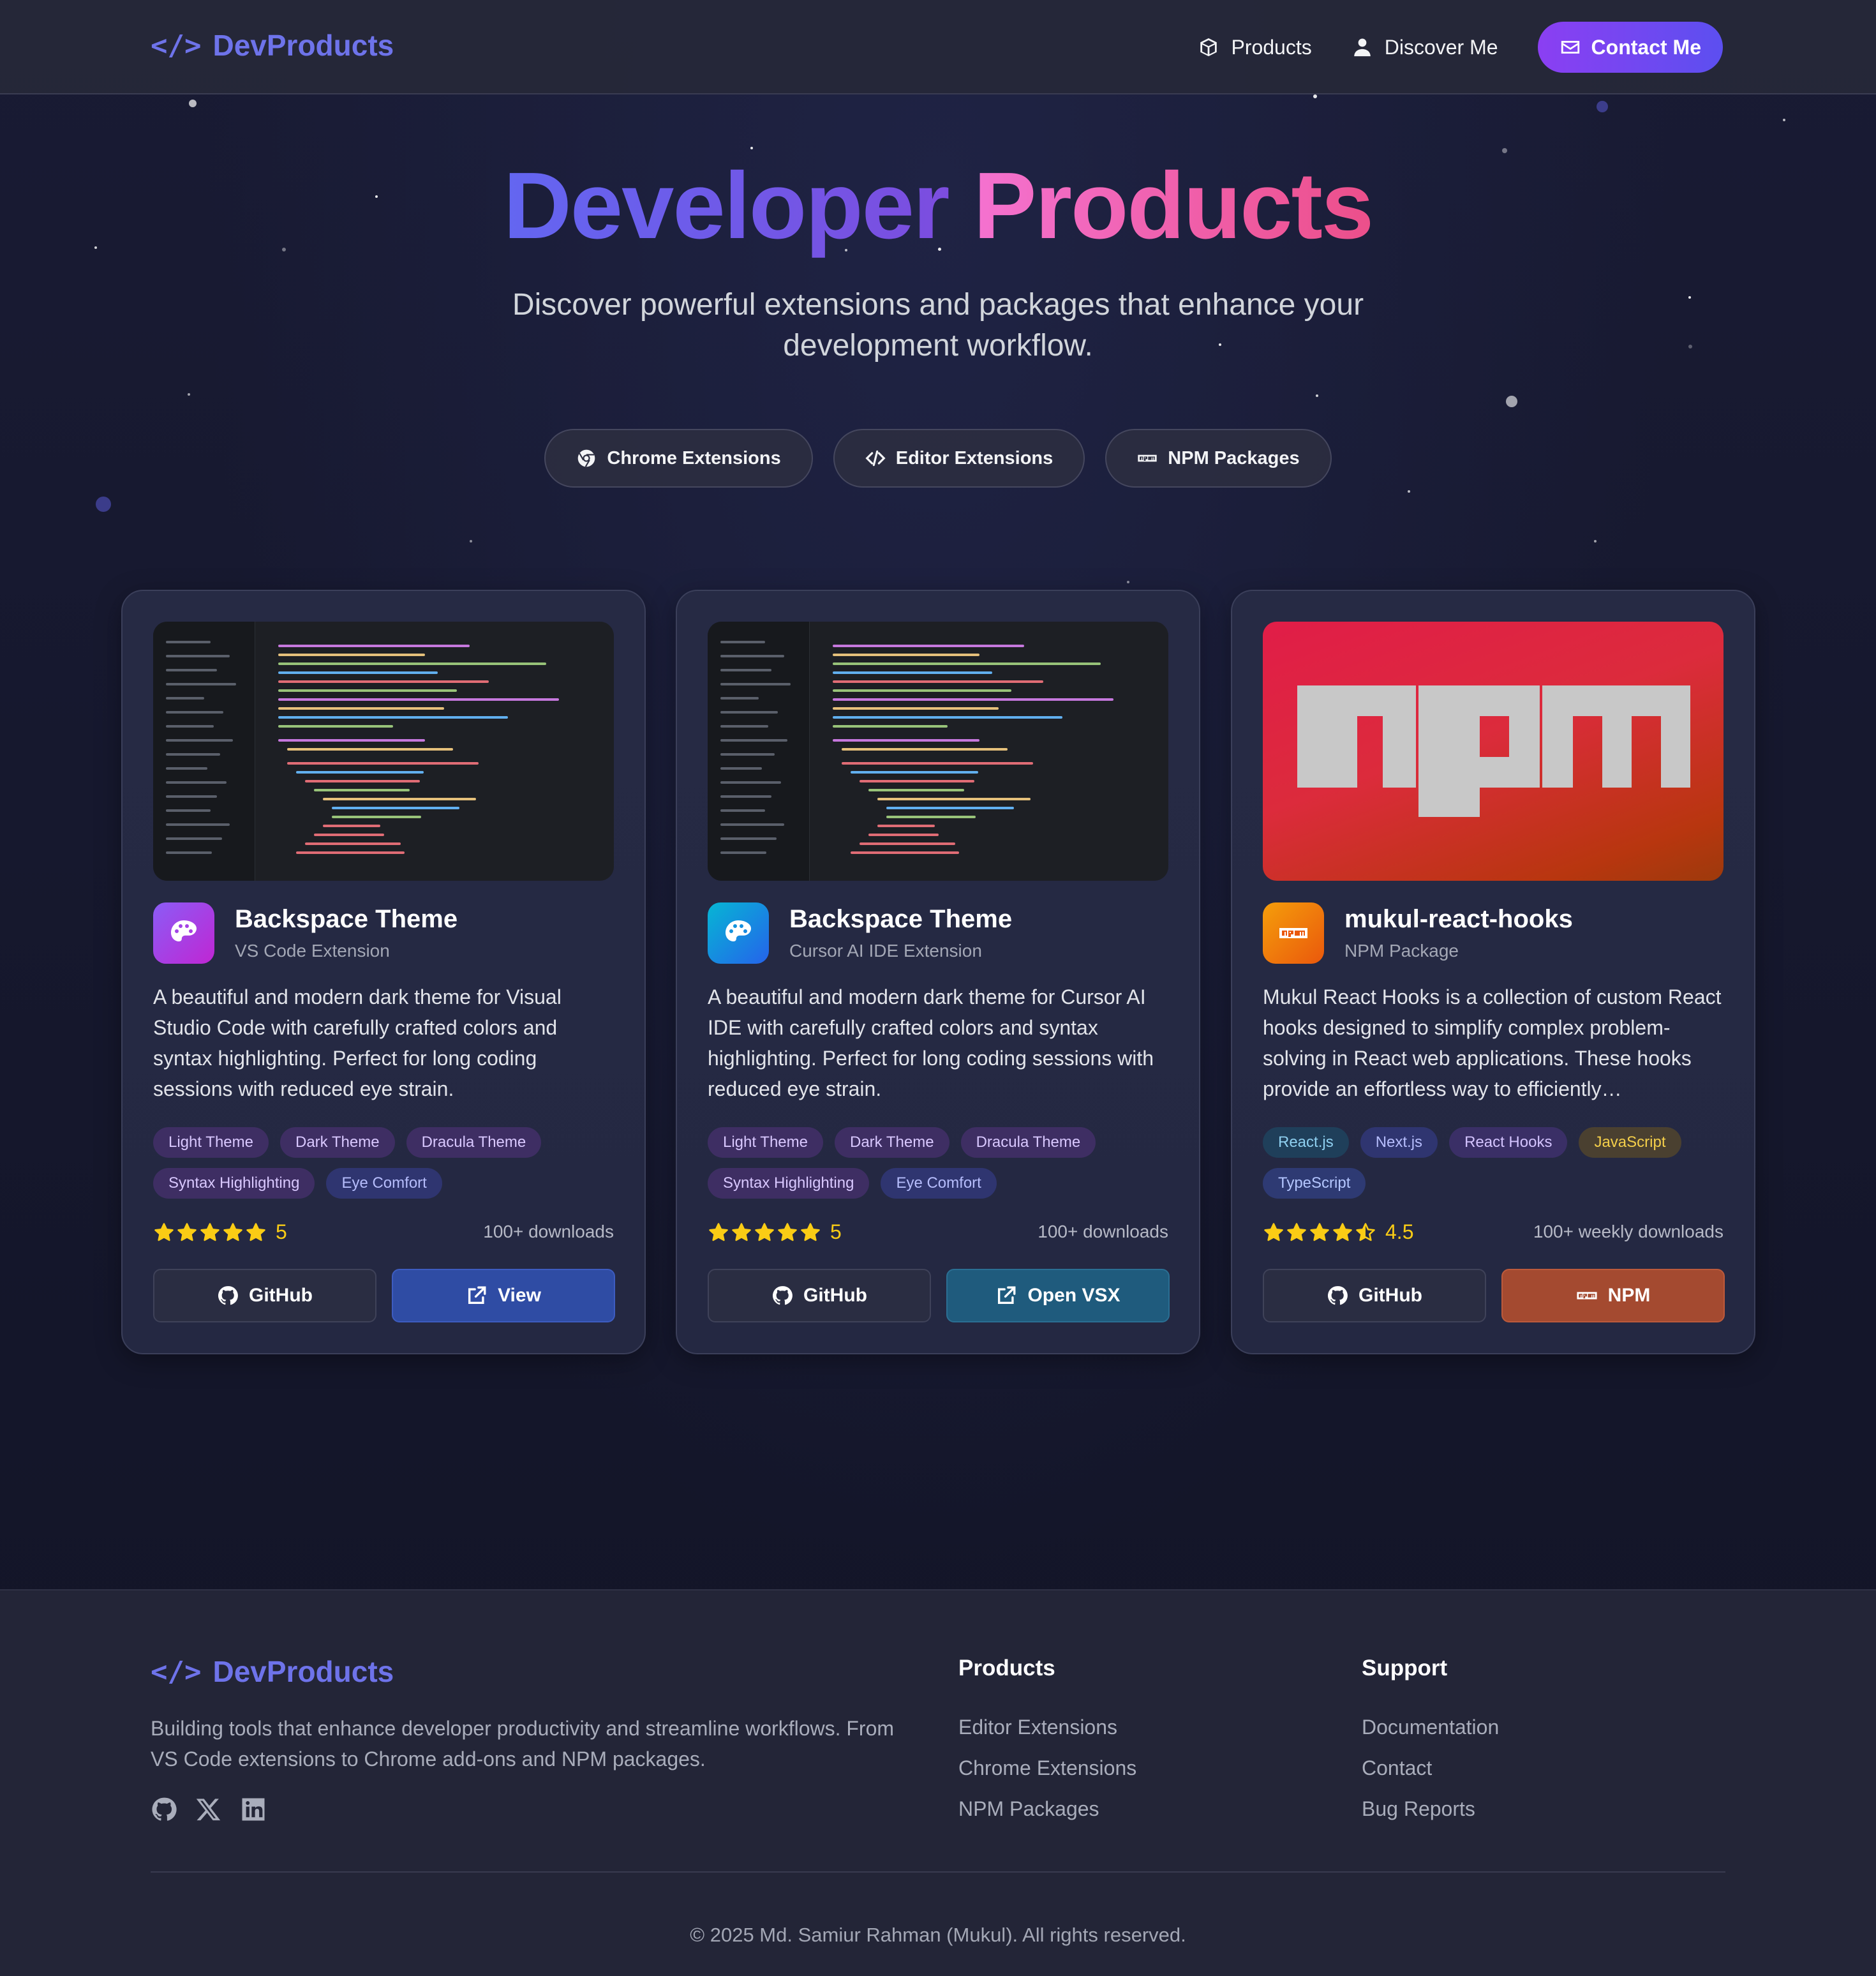 The height and width of the screenshot is (1976, 1876). Describe the element at coordinates (789, 1183) in the screenshot. I see `tag: Syntax Highlighting` at that location.